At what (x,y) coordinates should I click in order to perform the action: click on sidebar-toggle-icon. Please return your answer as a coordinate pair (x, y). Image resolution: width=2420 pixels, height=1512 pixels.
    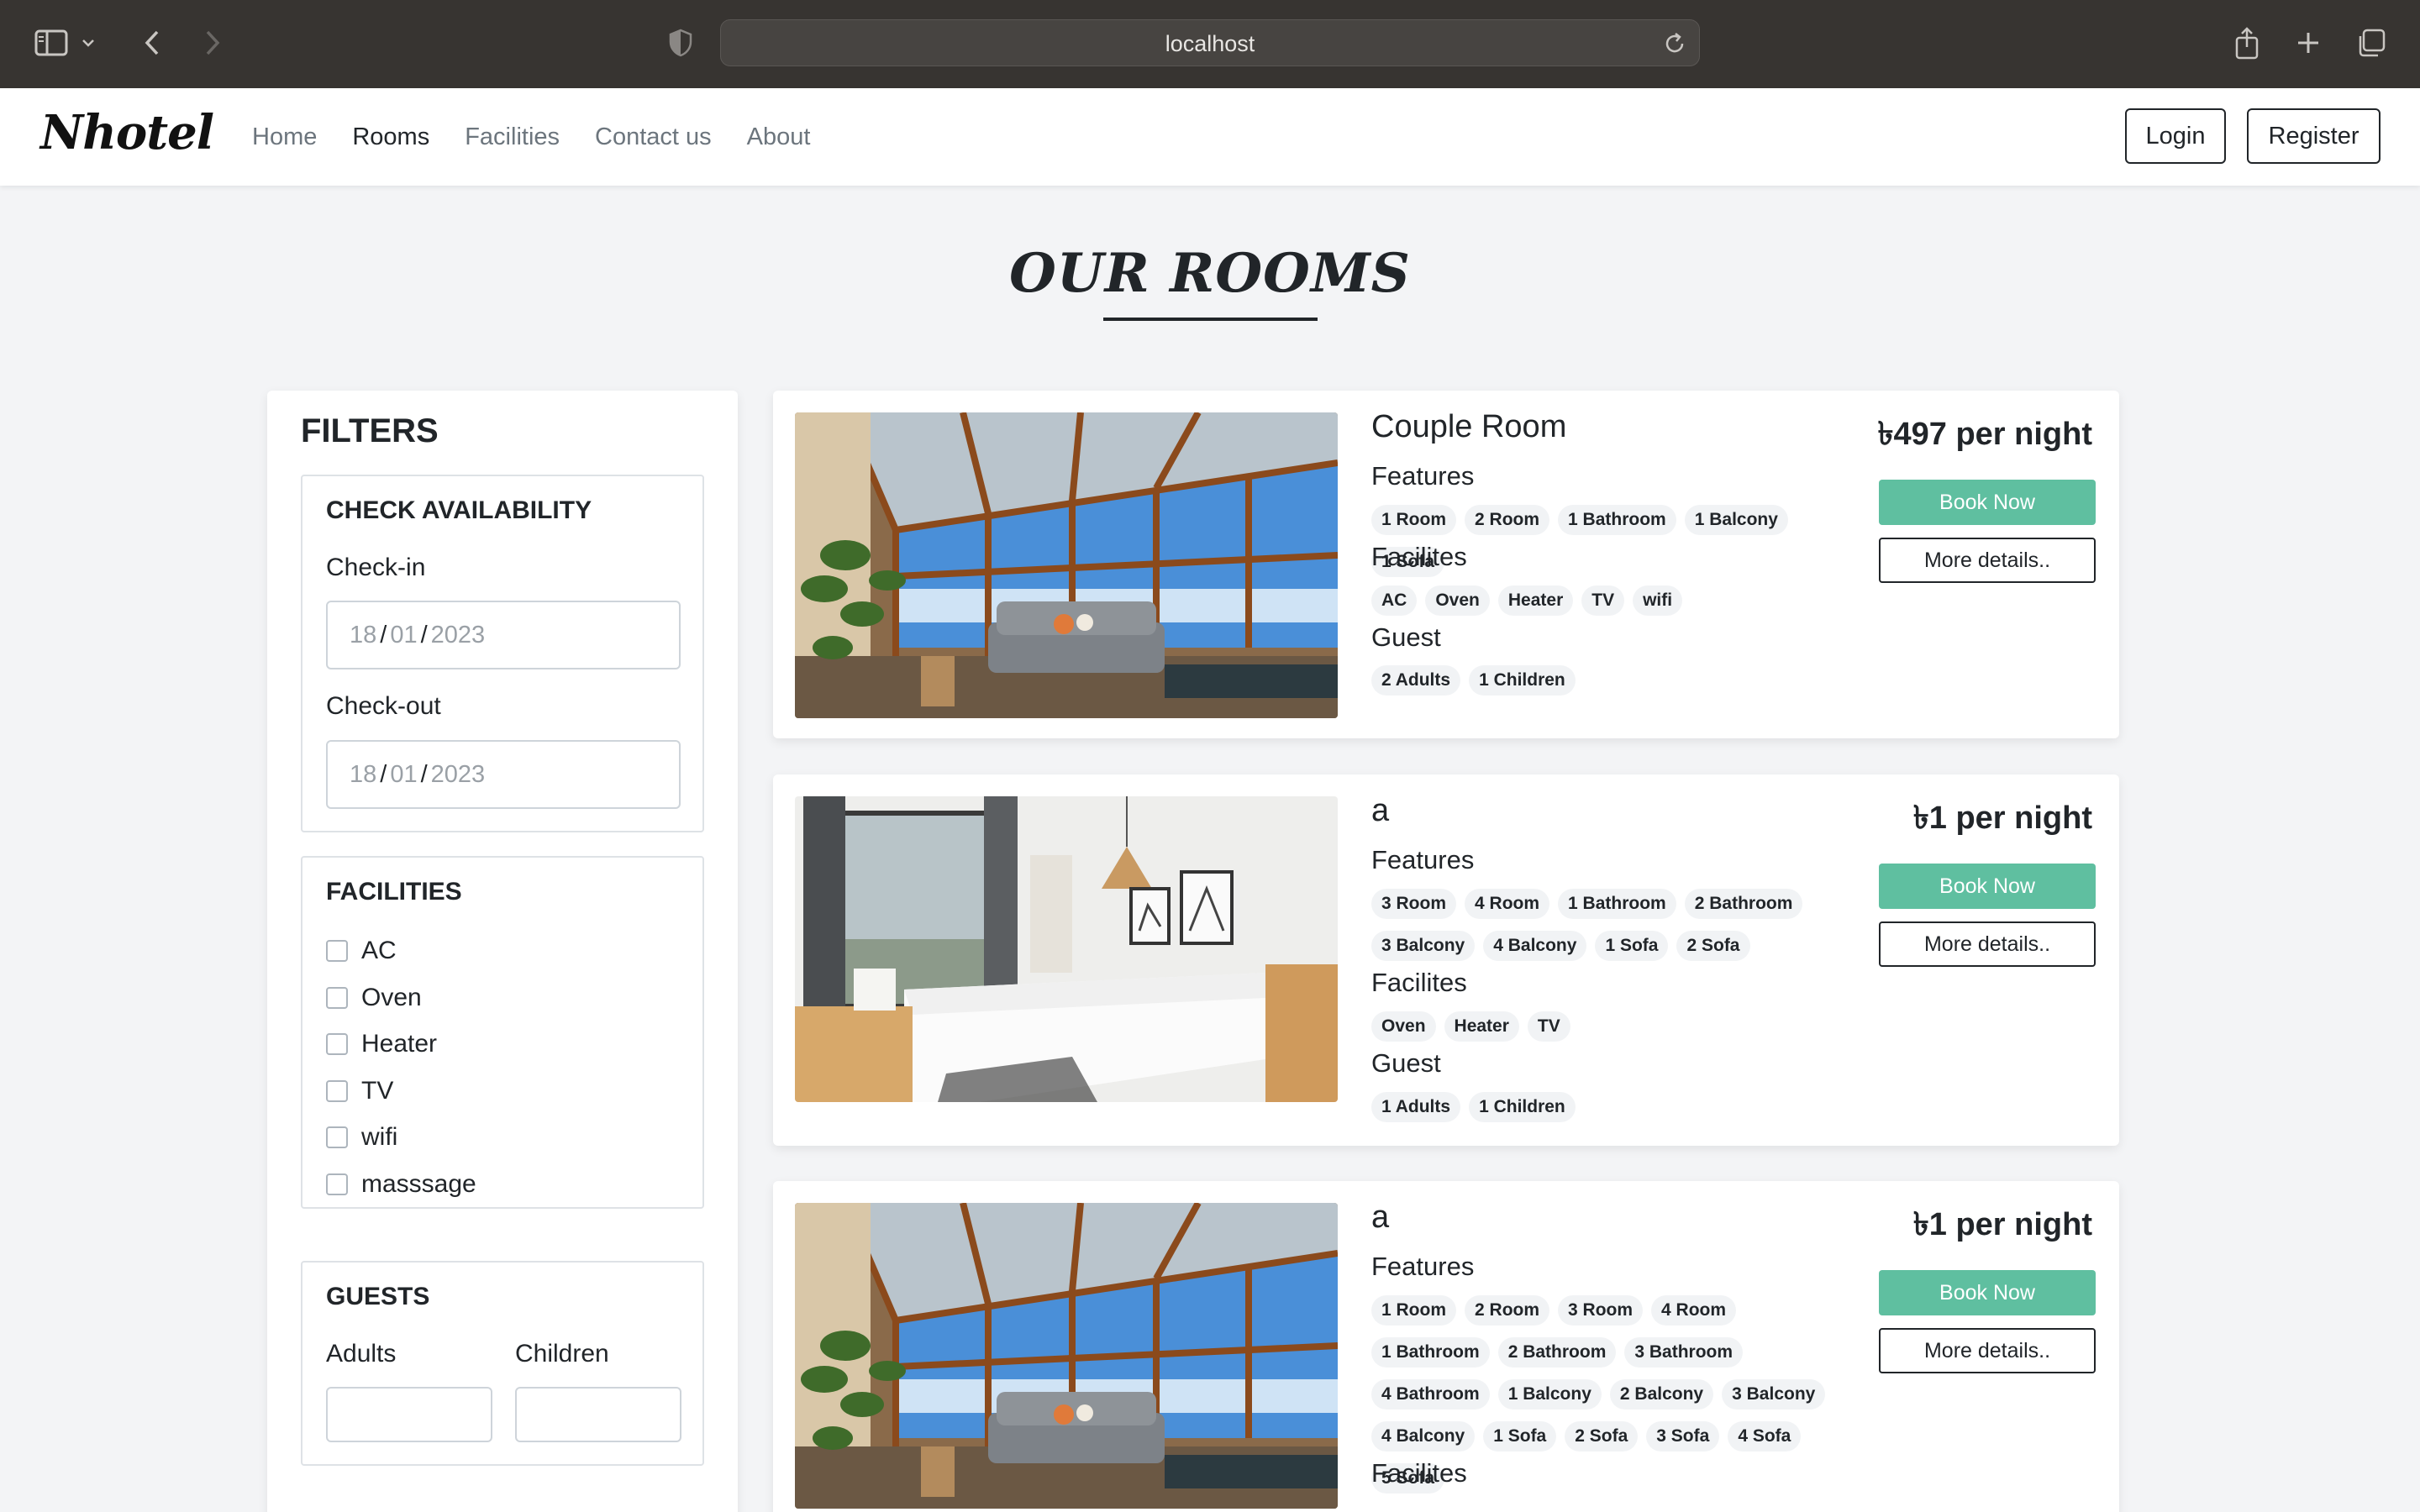
    Looking at the image, I should click on (51, 43).